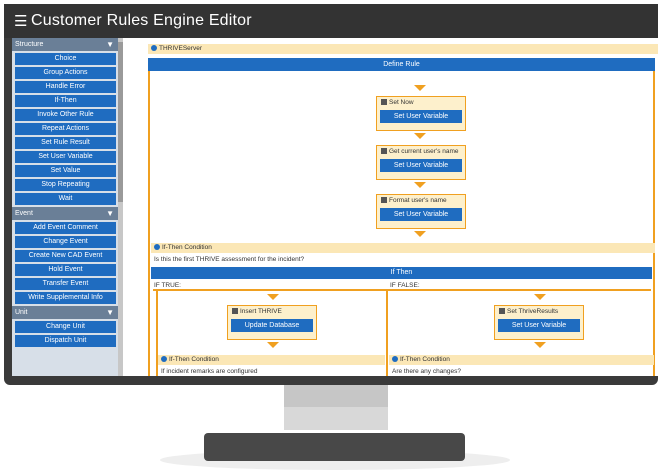  I want to click on step-label: Get current user's name, so click(424, 151).